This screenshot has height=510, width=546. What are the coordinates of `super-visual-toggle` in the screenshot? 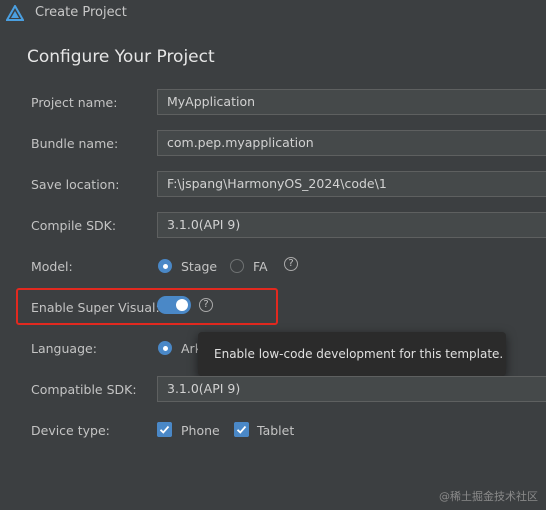 It's located at (174, 305).